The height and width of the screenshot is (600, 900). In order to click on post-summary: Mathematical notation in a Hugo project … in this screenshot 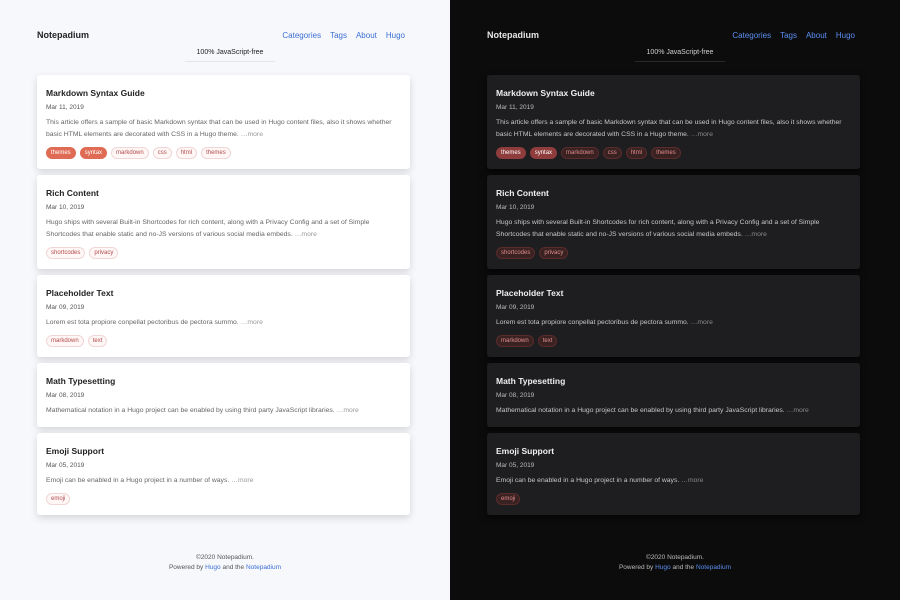, I will do `click(223, 411)`.